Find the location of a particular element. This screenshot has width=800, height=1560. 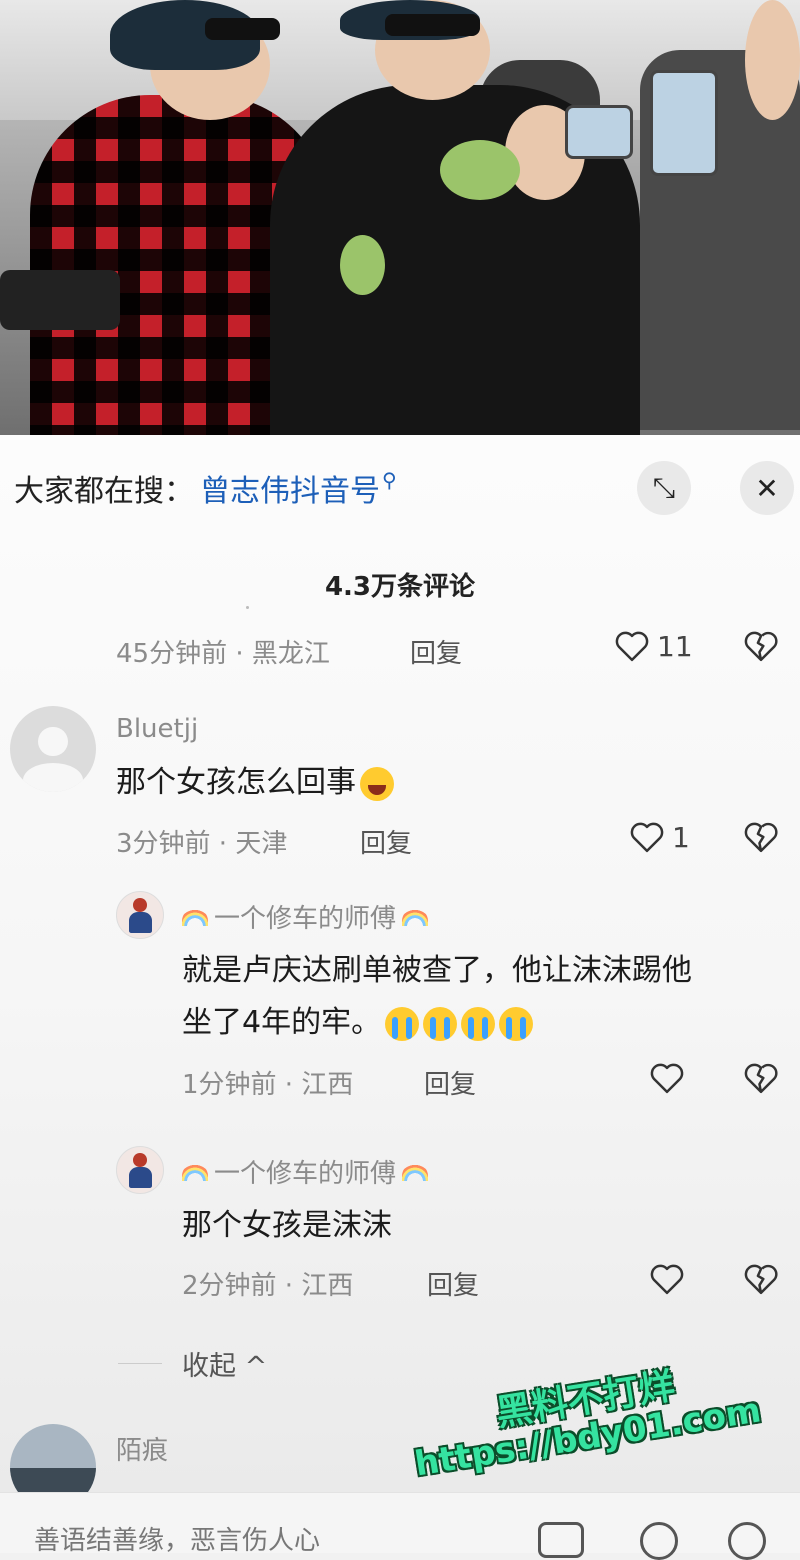

collapse-divider is located at coordinates (140, 1363).